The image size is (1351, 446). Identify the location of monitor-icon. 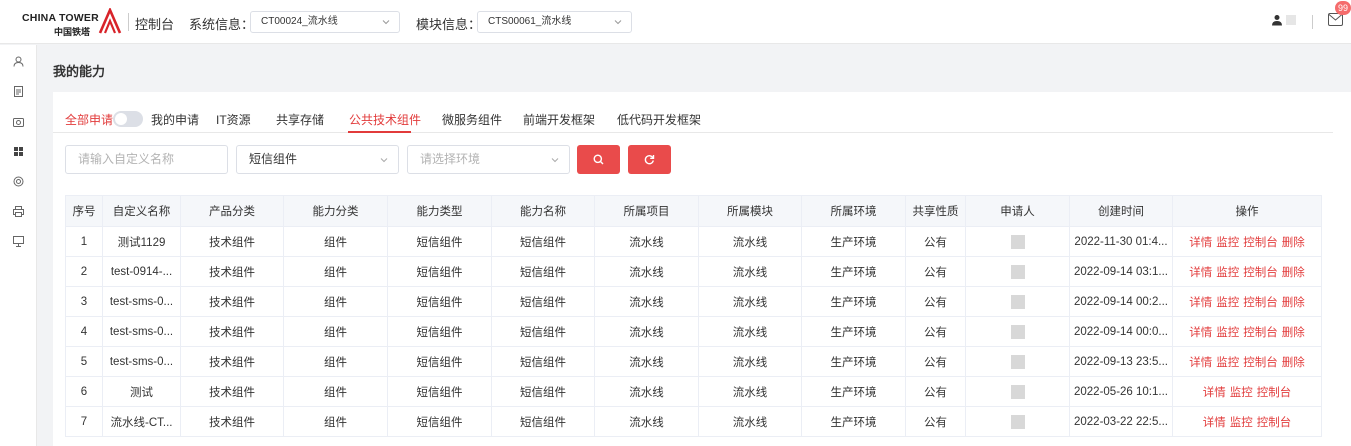
(18, 241).